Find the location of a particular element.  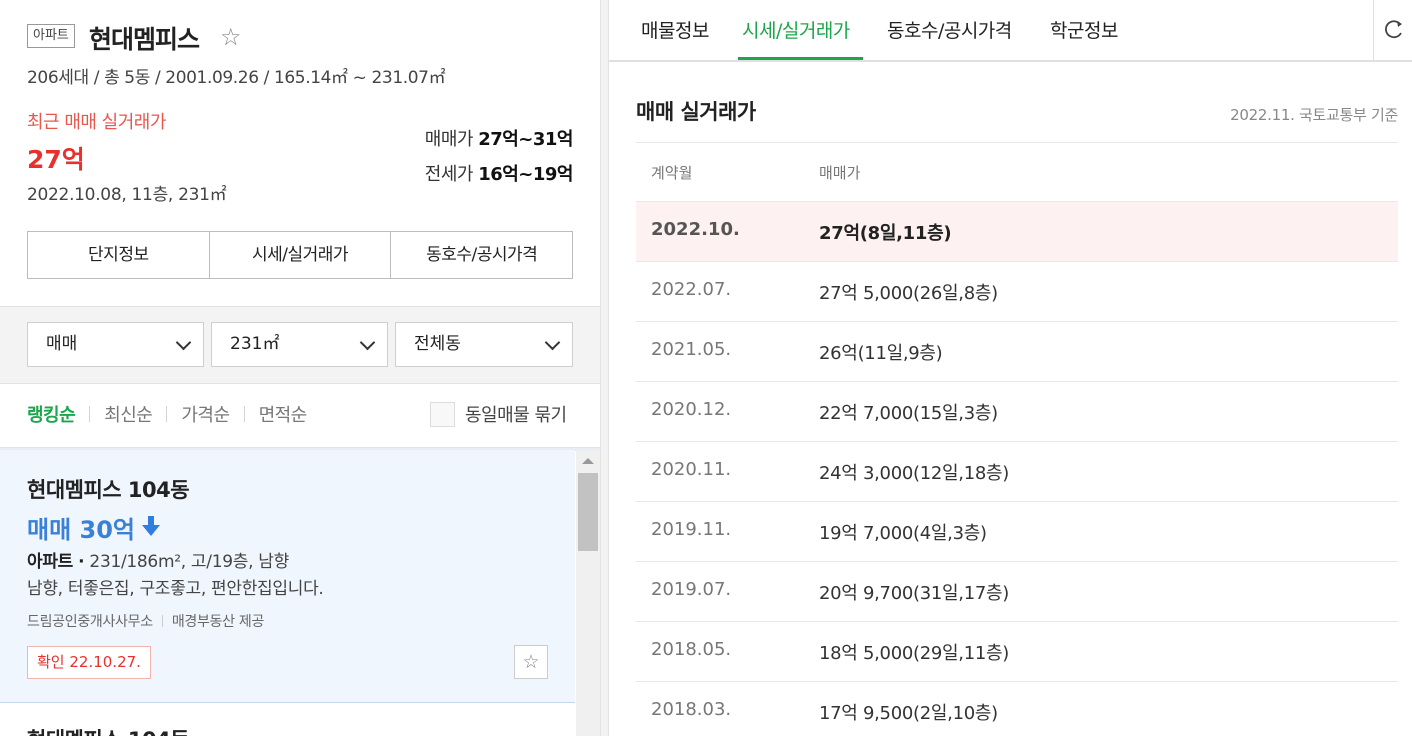

row-price: 19억 7,000(4일,3층) is located at coordinates (903, 533).